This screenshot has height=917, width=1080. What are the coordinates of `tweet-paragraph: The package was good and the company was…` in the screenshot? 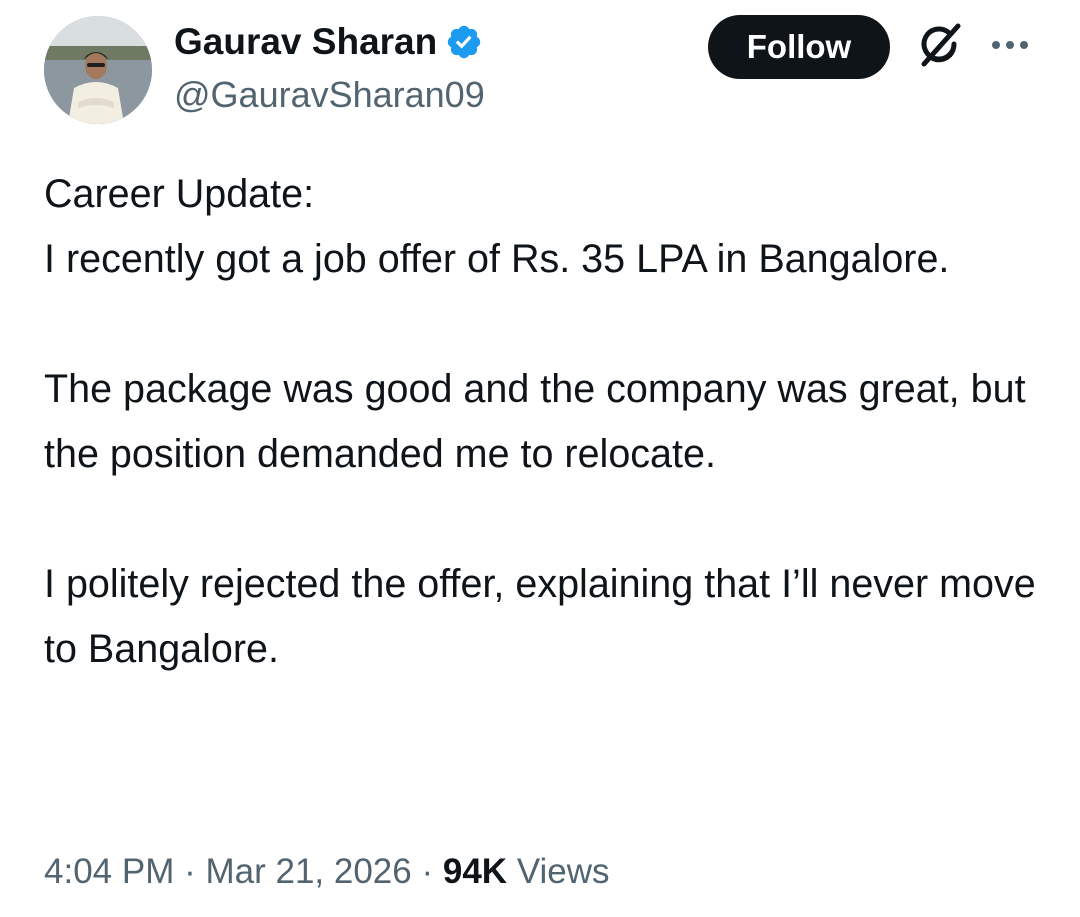 It's located at (535, 421).